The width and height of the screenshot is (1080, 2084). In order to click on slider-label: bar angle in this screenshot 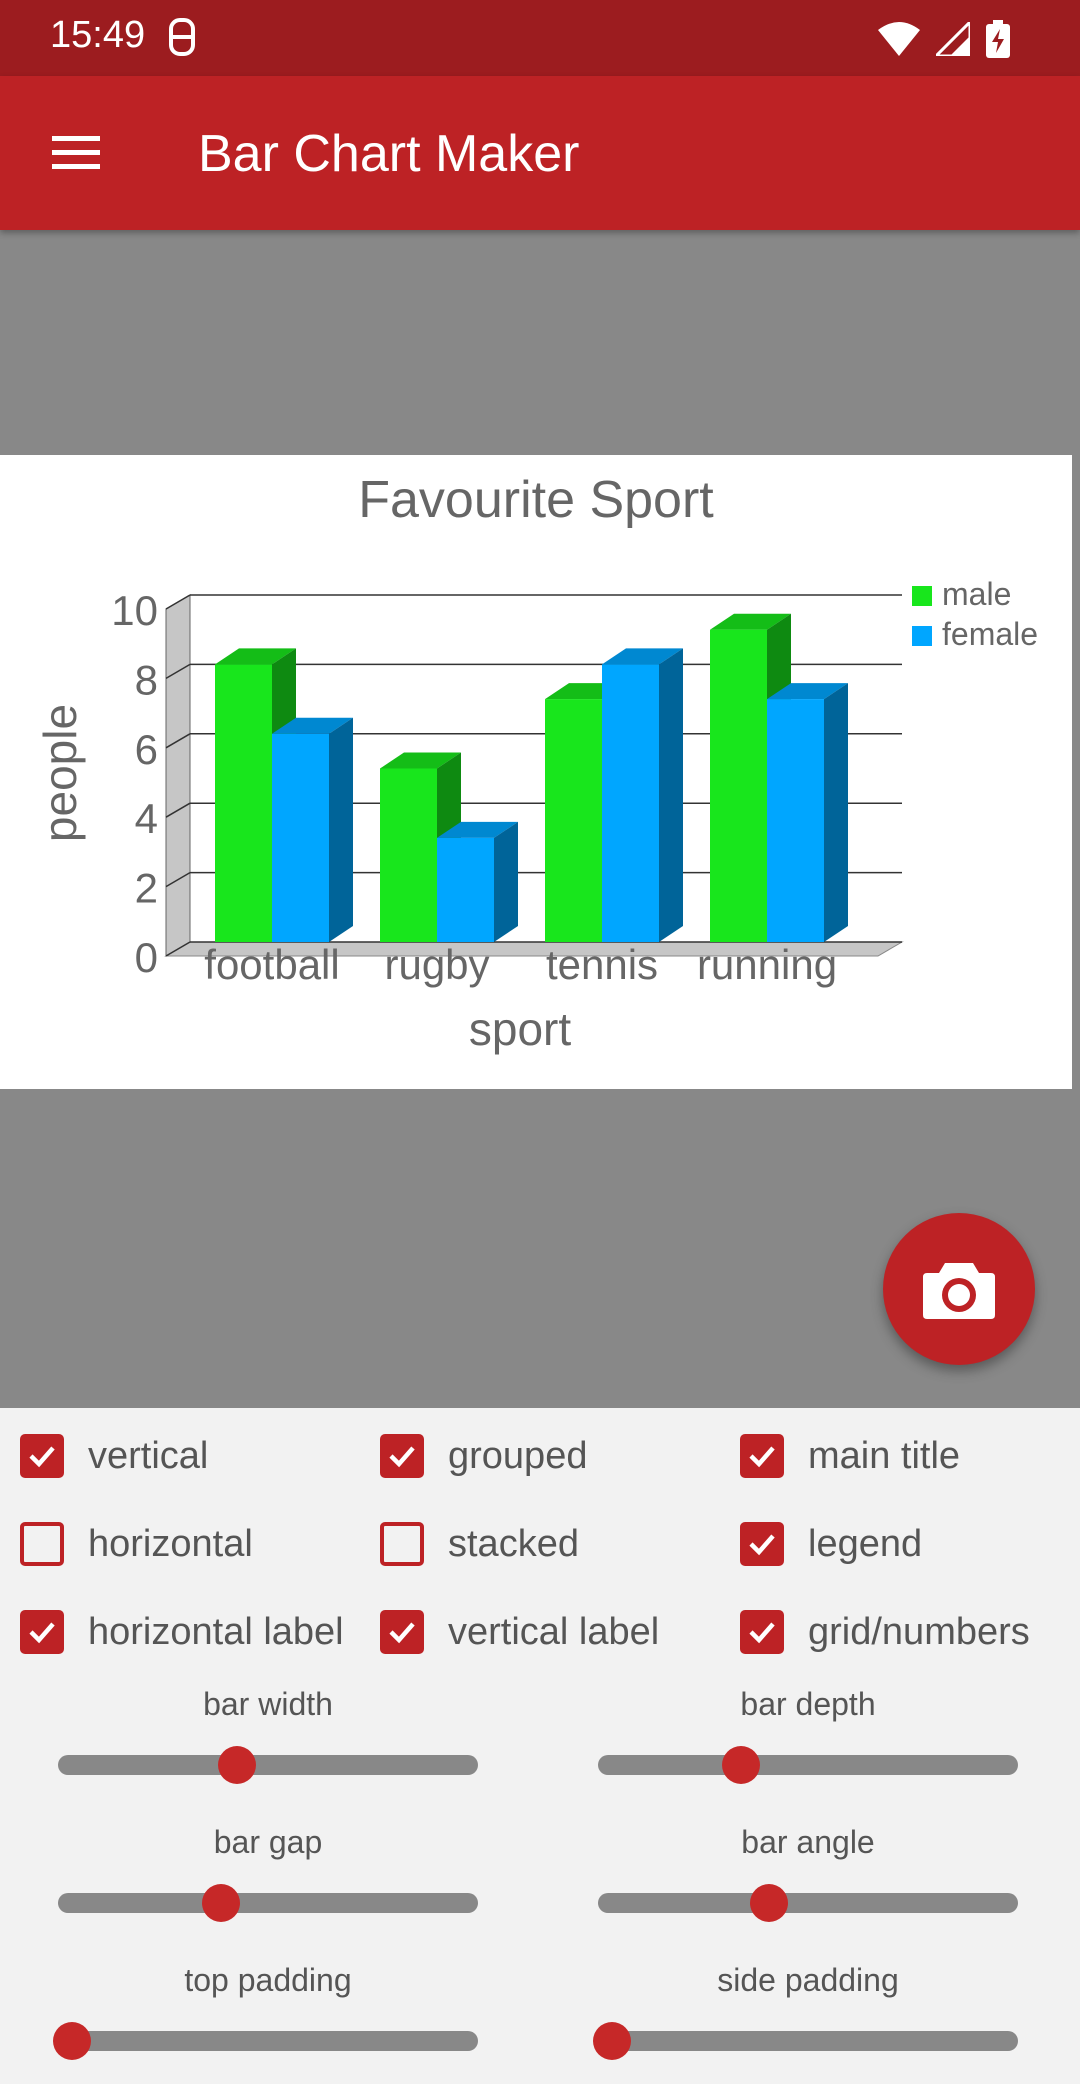, I will do `click(808, 1842)`.